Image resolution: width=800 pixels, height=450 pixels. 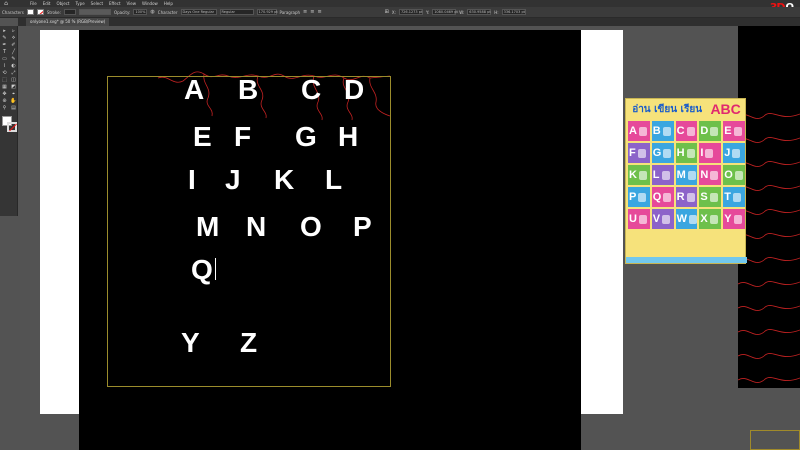 What do you see at coordinates (409, 22) in the screenshot?
I see `document-tab-bar: onlyone1.svg* @ 50 % (RGB/Preview)` at bounding box center [409, 22].